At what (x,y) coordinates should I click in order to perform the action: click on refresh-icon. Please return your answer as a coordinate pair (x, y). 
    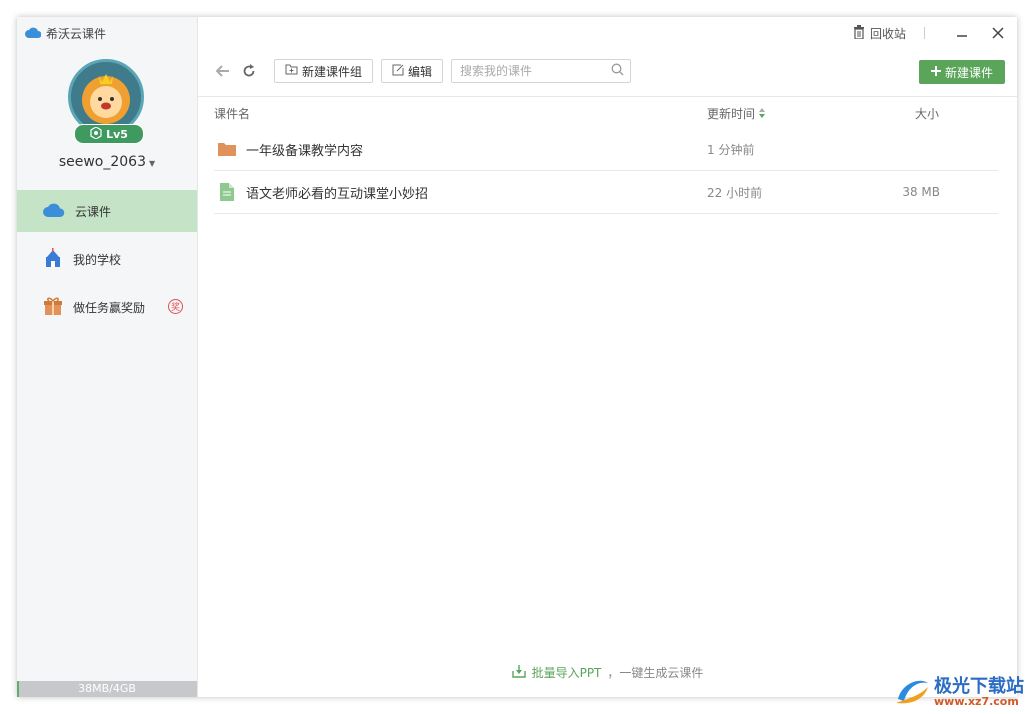
    Looking at the image, I should click on (249, 71).